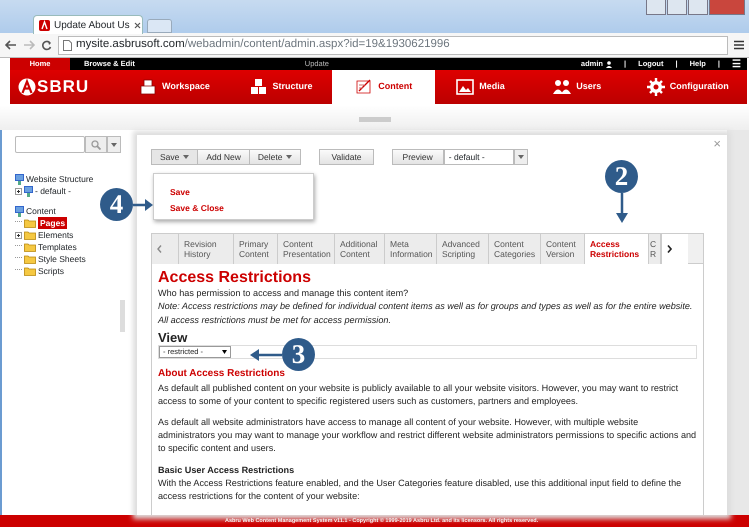 Image resolution: width=749 pixels, height=527 pixels. I want to click on nav-tab: Content, so click(384, 87).